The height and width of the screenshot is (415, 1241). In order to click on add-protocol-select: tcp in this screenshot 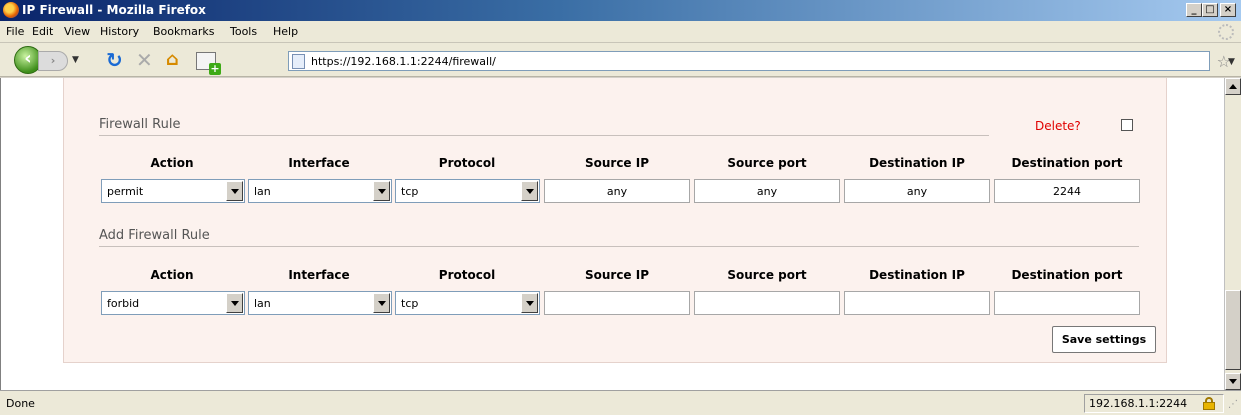, I will do `click(467, 303)`.